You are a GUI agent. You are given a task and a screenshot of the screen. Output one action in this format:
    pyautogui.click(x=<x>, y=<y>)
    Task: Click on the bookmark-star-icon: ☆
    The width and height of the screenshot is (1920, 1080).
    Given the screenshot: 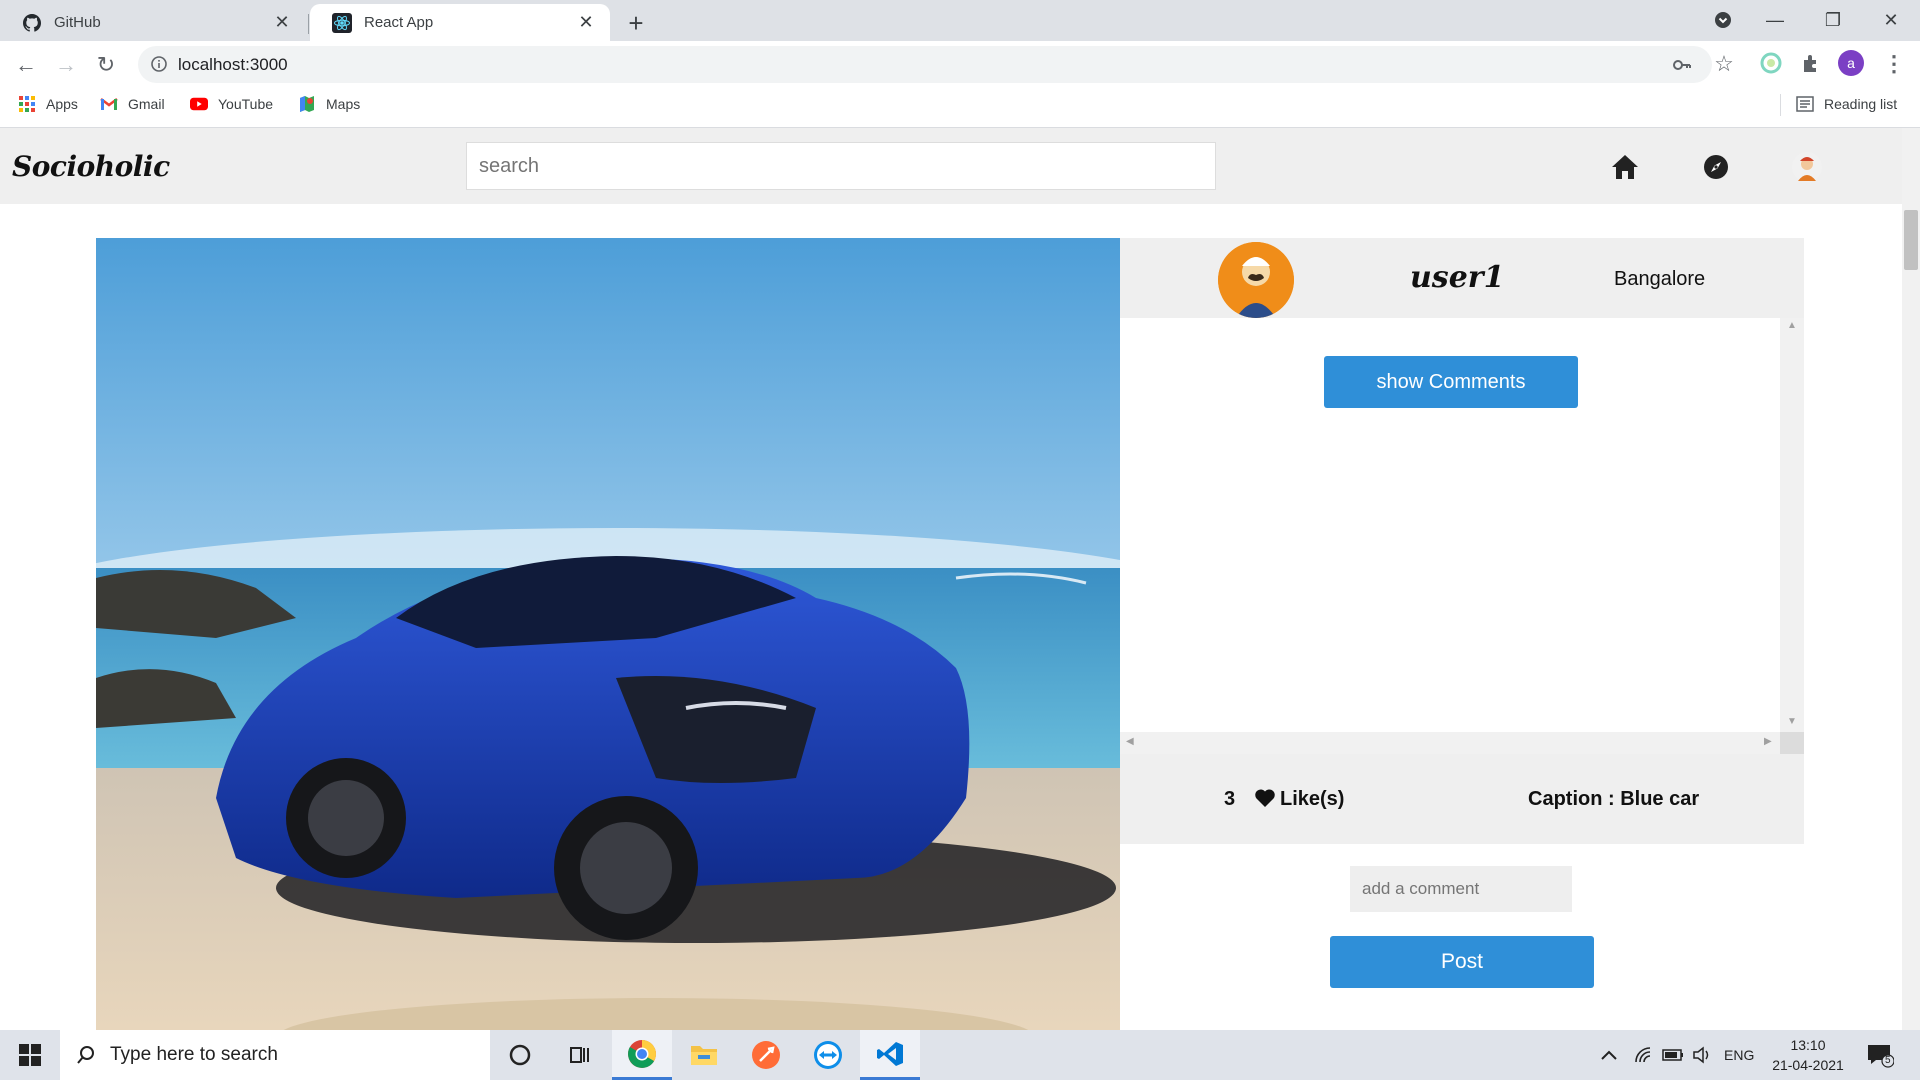 What is the action you would take?
    pyautogui.click(x=1724, y=64)
    